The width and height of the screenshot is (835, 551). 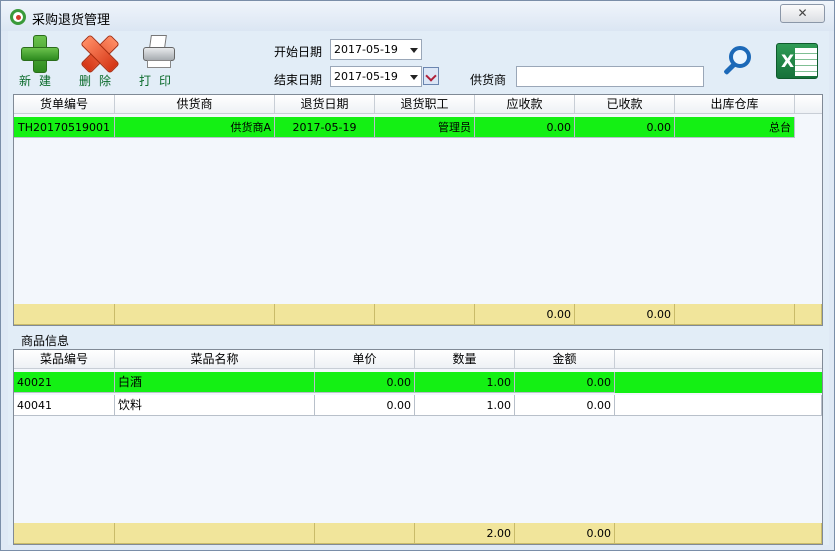 I want to click on col-header-item-name: 菜品名称, so click(x=215, y=359).